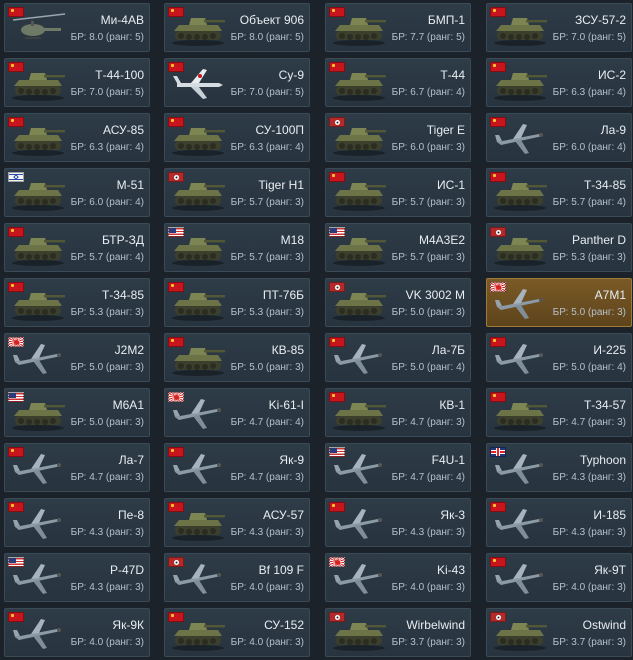  Describe the element at coordinates (283, 295) in the screenshot. I see `vehicle-name: ПТ-76Б` at that location.